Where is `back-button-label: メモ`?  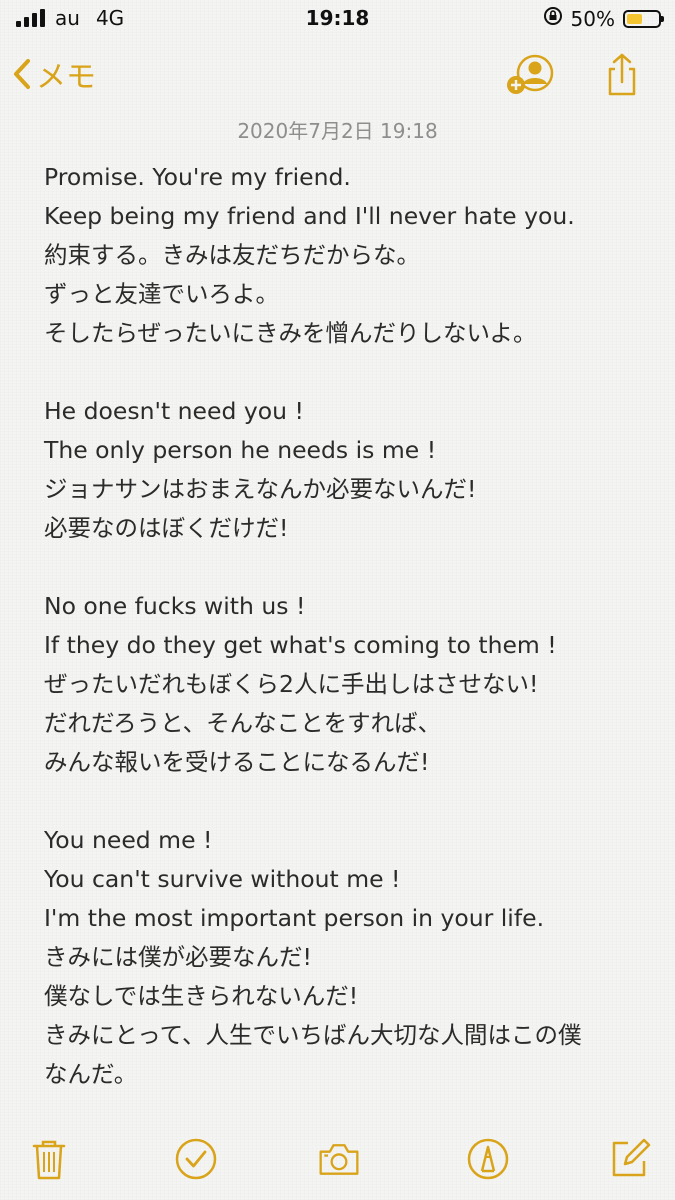
back-button-label: メモ is located at coordinates (66, 77).